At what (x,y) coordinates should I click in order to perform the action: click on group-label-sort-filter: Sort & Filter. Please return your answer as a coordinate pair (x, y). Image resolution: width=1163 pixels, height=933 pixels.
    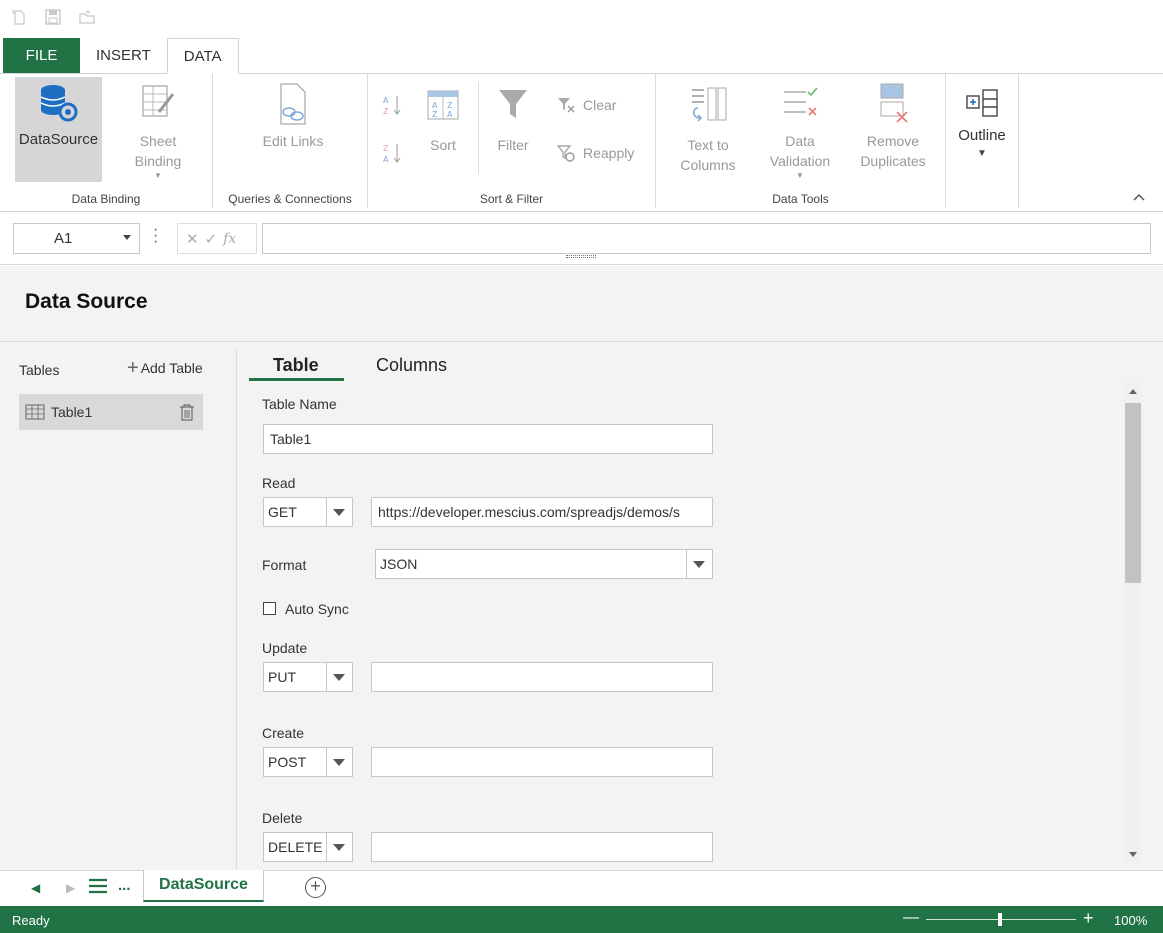
    Looking at the image, I should click on (511, 199).